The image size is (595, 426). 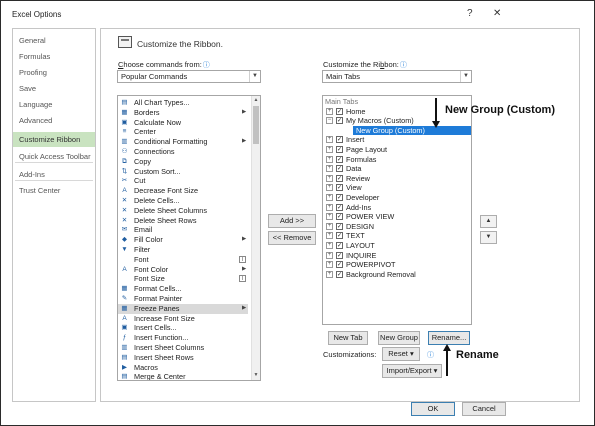 What do you see at coordinates (397, 227) in the screenshot?
I see `tree-item: + ✓ DESIGN` at bounding box center [397, 227].